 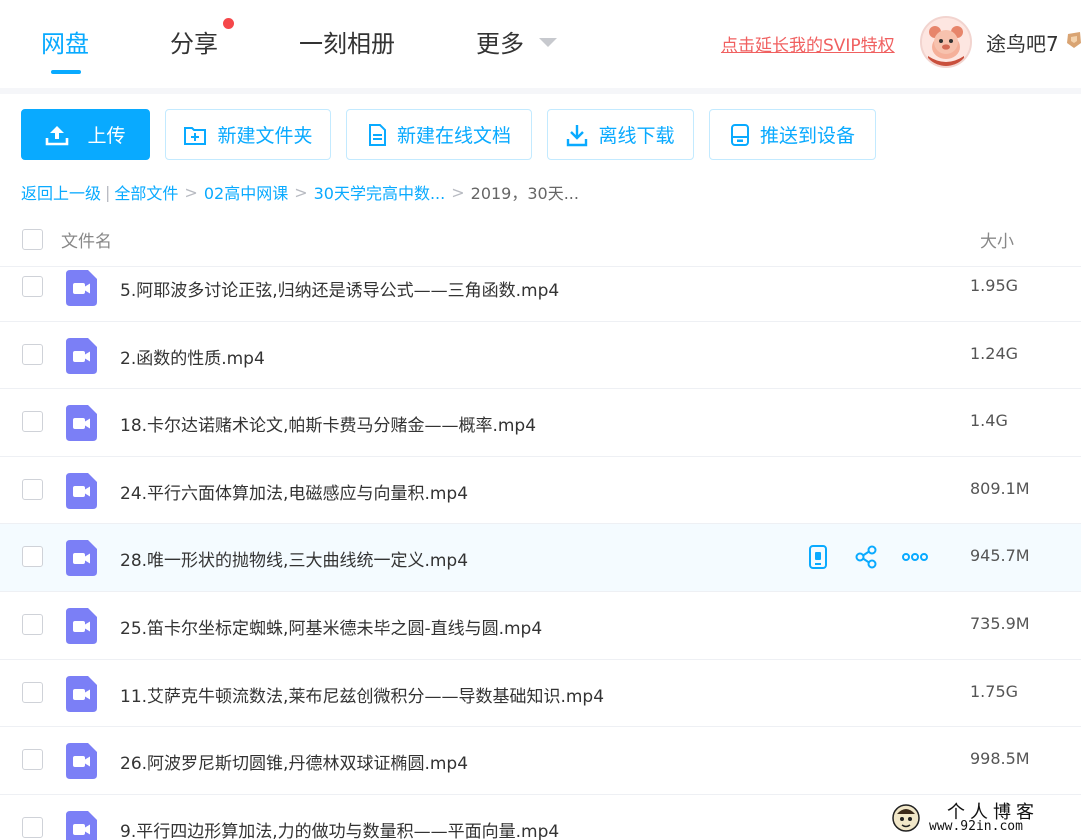 I want to click on breadcrumb-back-link: 返回上一级, so click(x=61, y=192).